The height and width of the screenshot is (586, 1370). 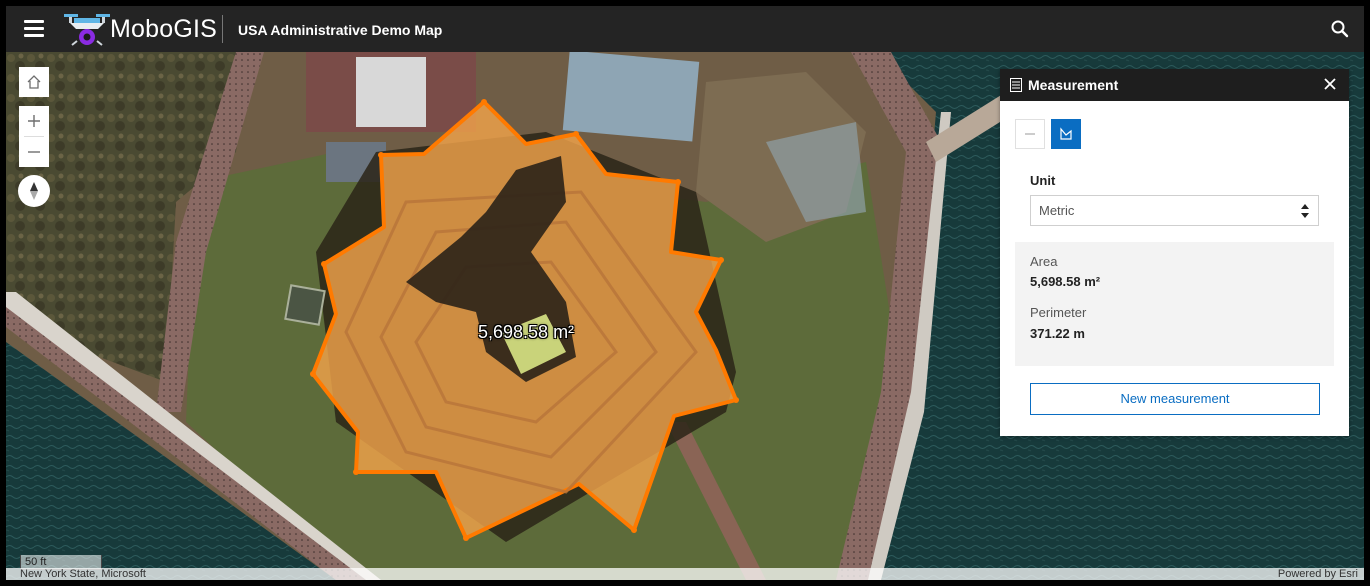 What do you see at coordinates (83, 574) in the screenshot?
I see `attribution-sources: New York State, Microsoft` at bounding box center [83, 574].